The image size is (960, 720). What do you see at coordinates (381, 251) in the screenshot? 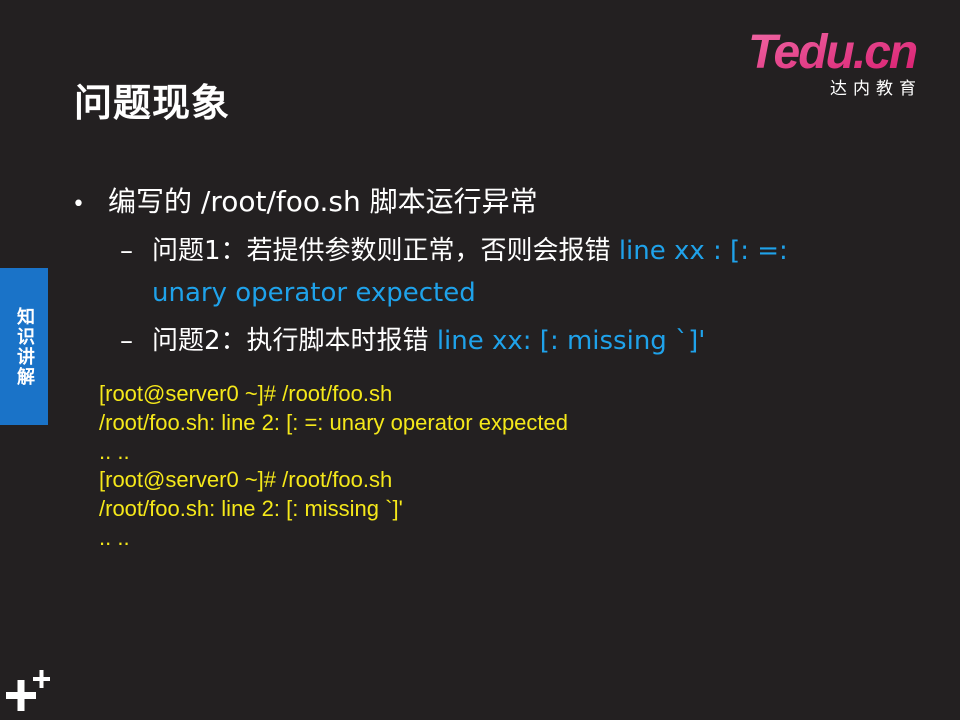
I see `sub-item-1-text: 问题1：若提供参数则正常，否则会报错` at bounding box center [381, 251].